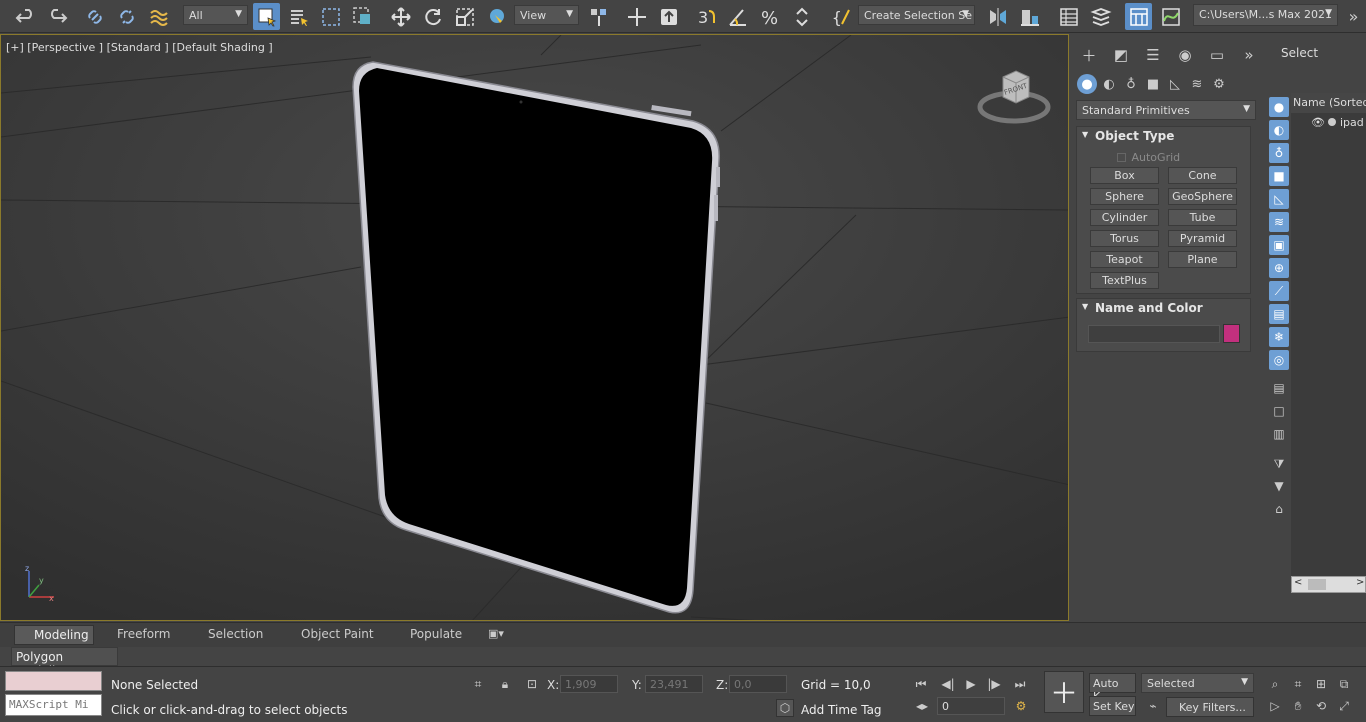  I want to click on primitive-category-dropdown: Standard Primitives ▼, so click(1166, 110).